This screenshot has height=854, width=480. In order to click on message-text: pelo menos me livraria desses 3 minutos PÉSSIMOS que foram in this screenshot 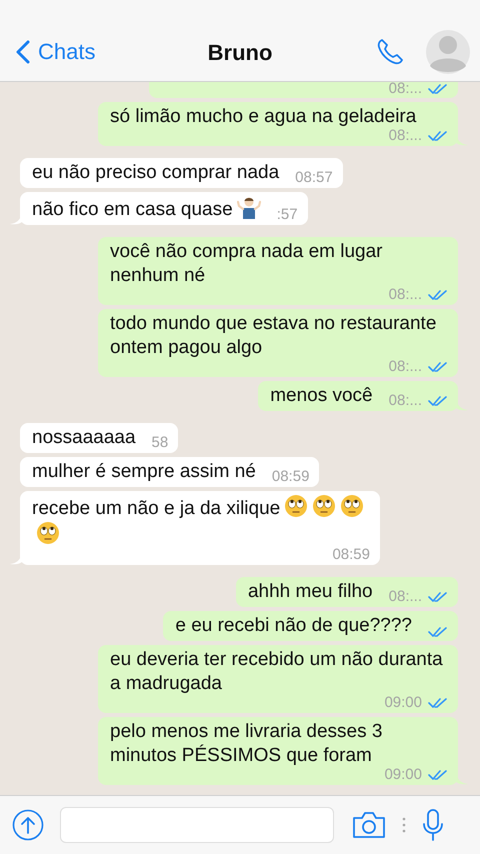, I will do `click(246, 743)`.